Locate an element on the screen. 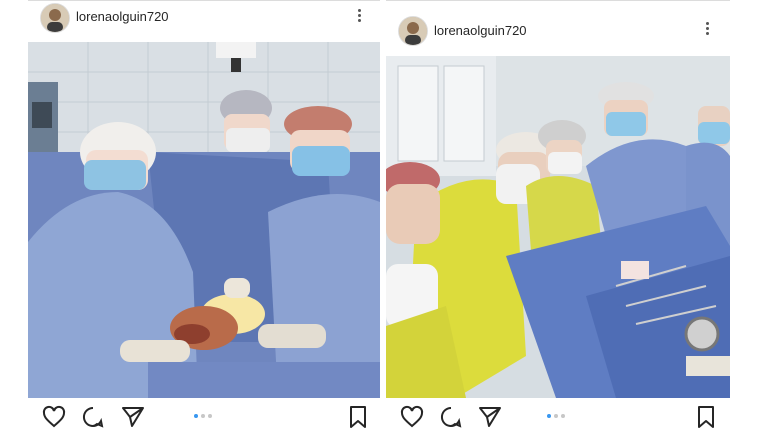  divider is located at coordinates (558, 0).